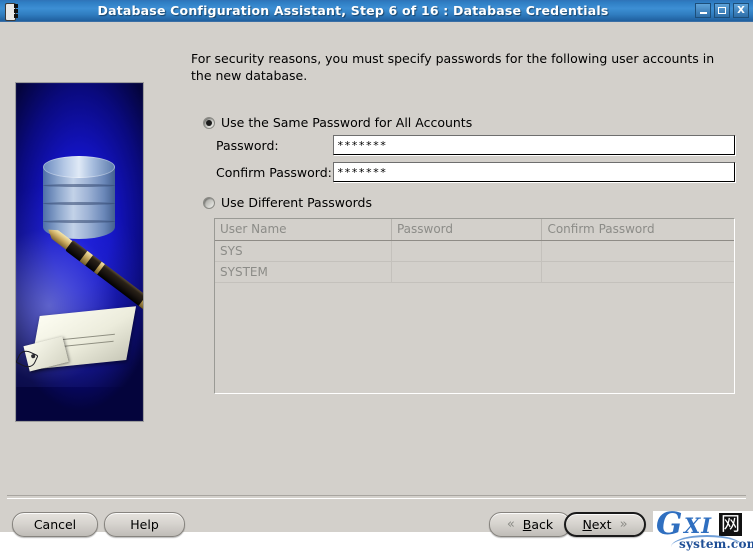 The height and width of the screenshot is (554, 753). What do you see at coordinates (247, 145) in the screenshot?
I see `password-label: Password:` at bounding box center [247, 145].